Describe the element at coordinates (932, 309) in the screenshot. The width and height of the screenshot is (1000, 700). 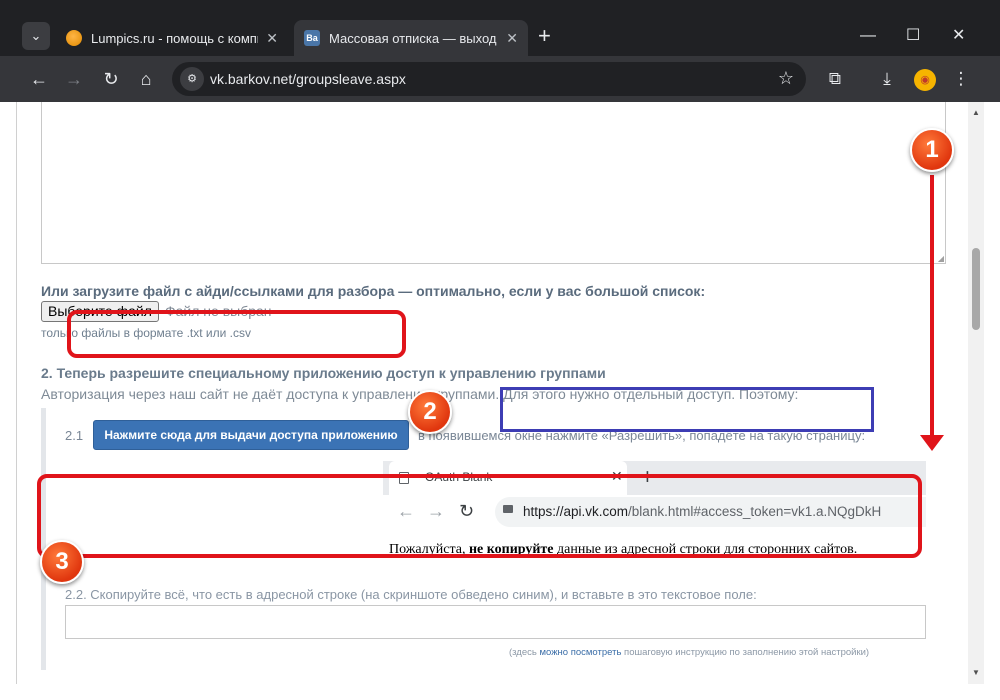
I see `scroll-arrow-line` at that location.